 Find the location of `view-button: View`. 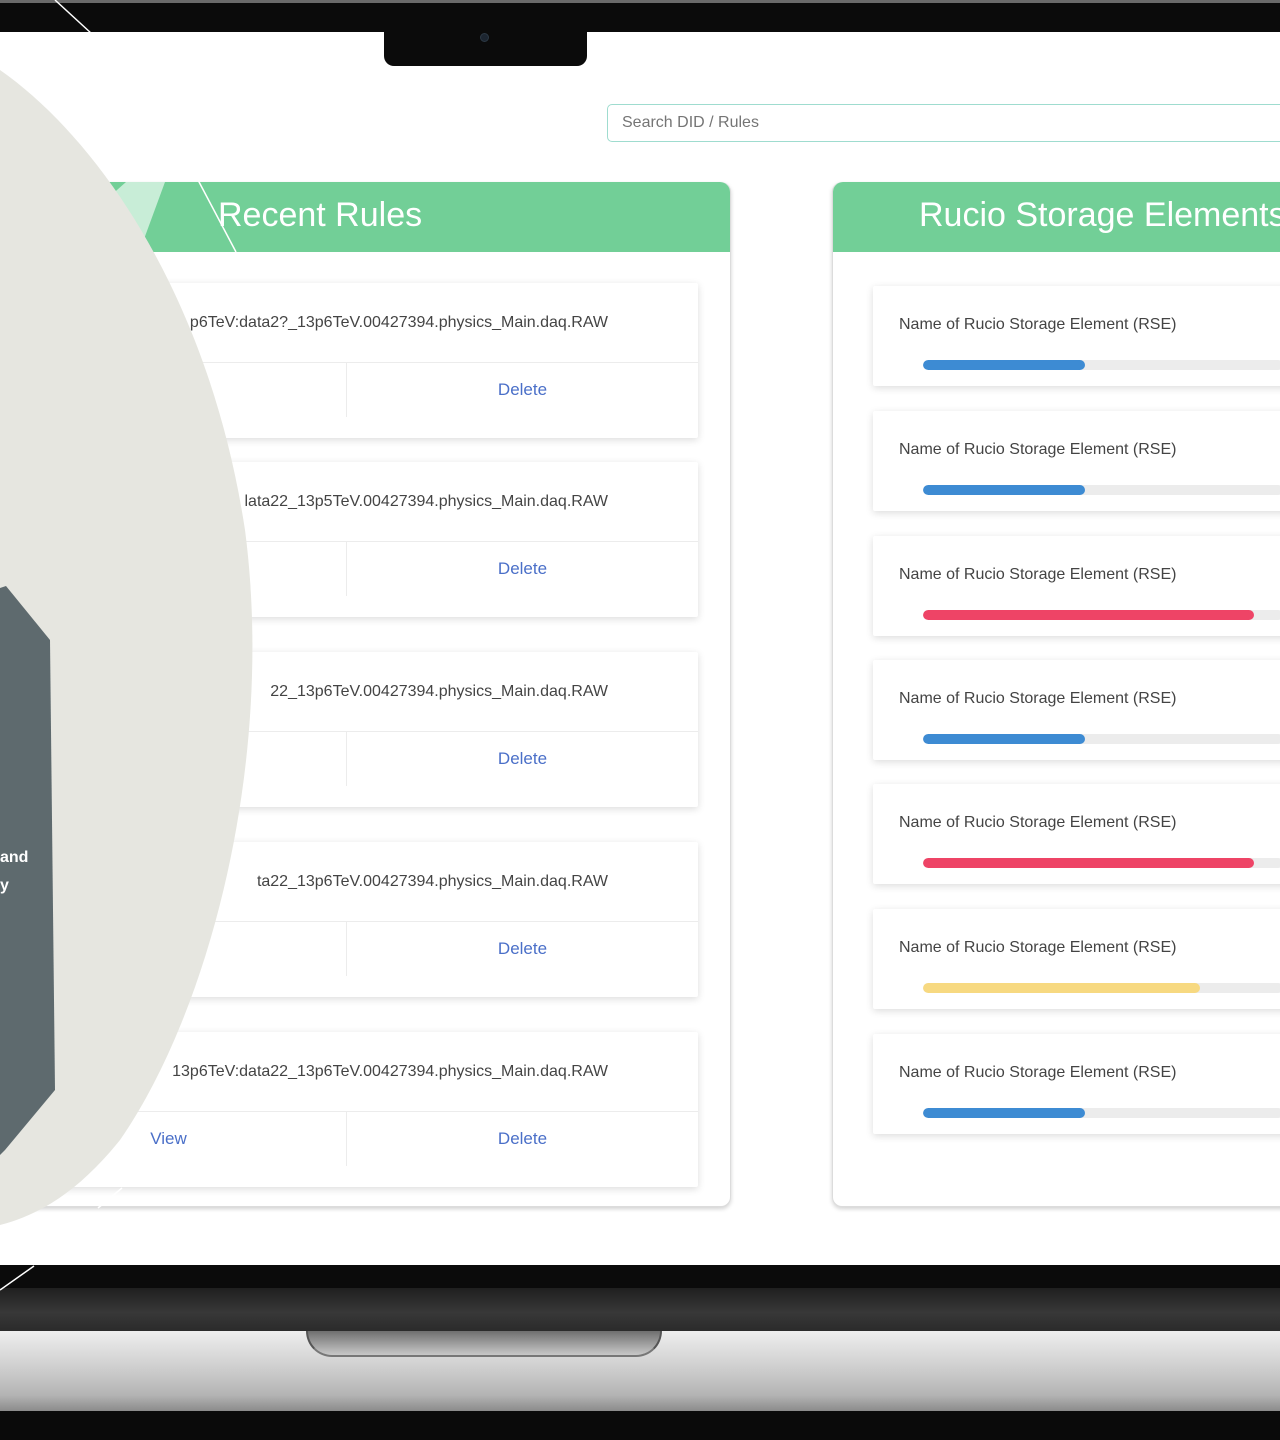

view-button: View is located at coordinates (173, 1139).